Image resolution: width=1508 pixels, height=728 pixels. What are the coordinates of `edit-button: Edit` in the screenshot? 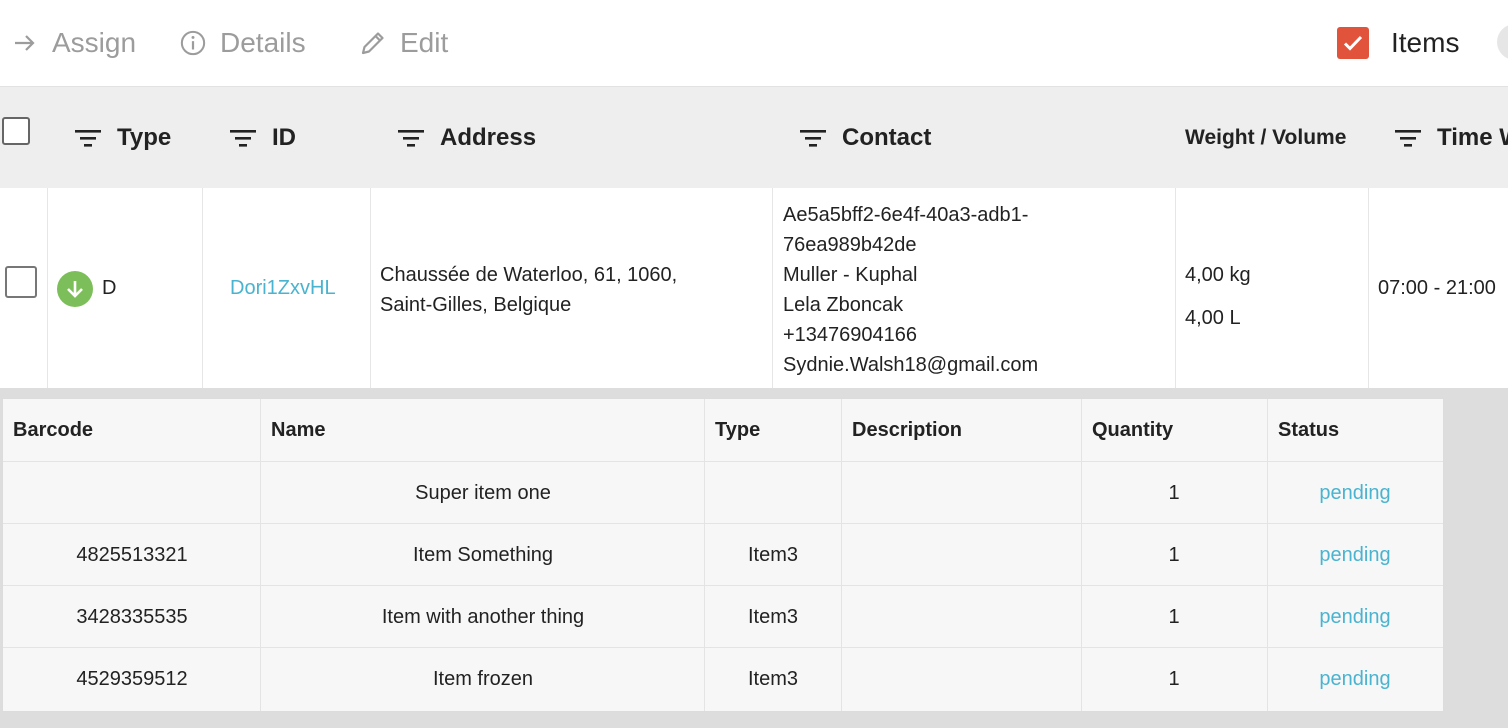 It's located at (404, 43).